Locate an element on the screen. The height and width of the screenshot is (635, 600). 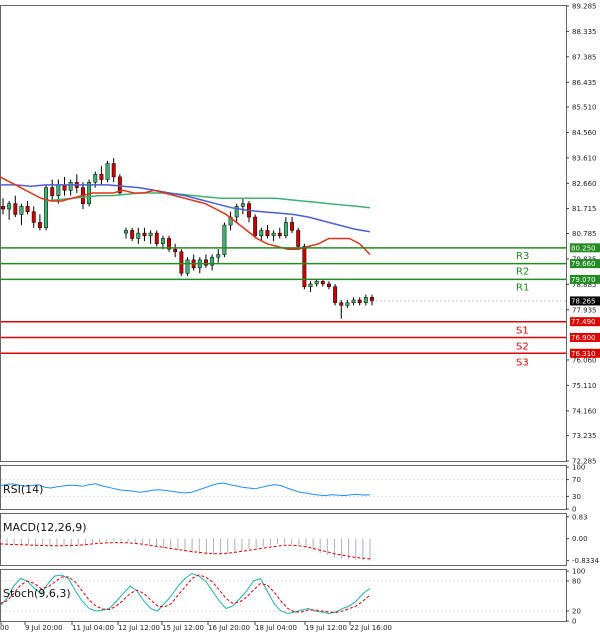
level-price-label: 79.660 is located at coordinates (583, 264).